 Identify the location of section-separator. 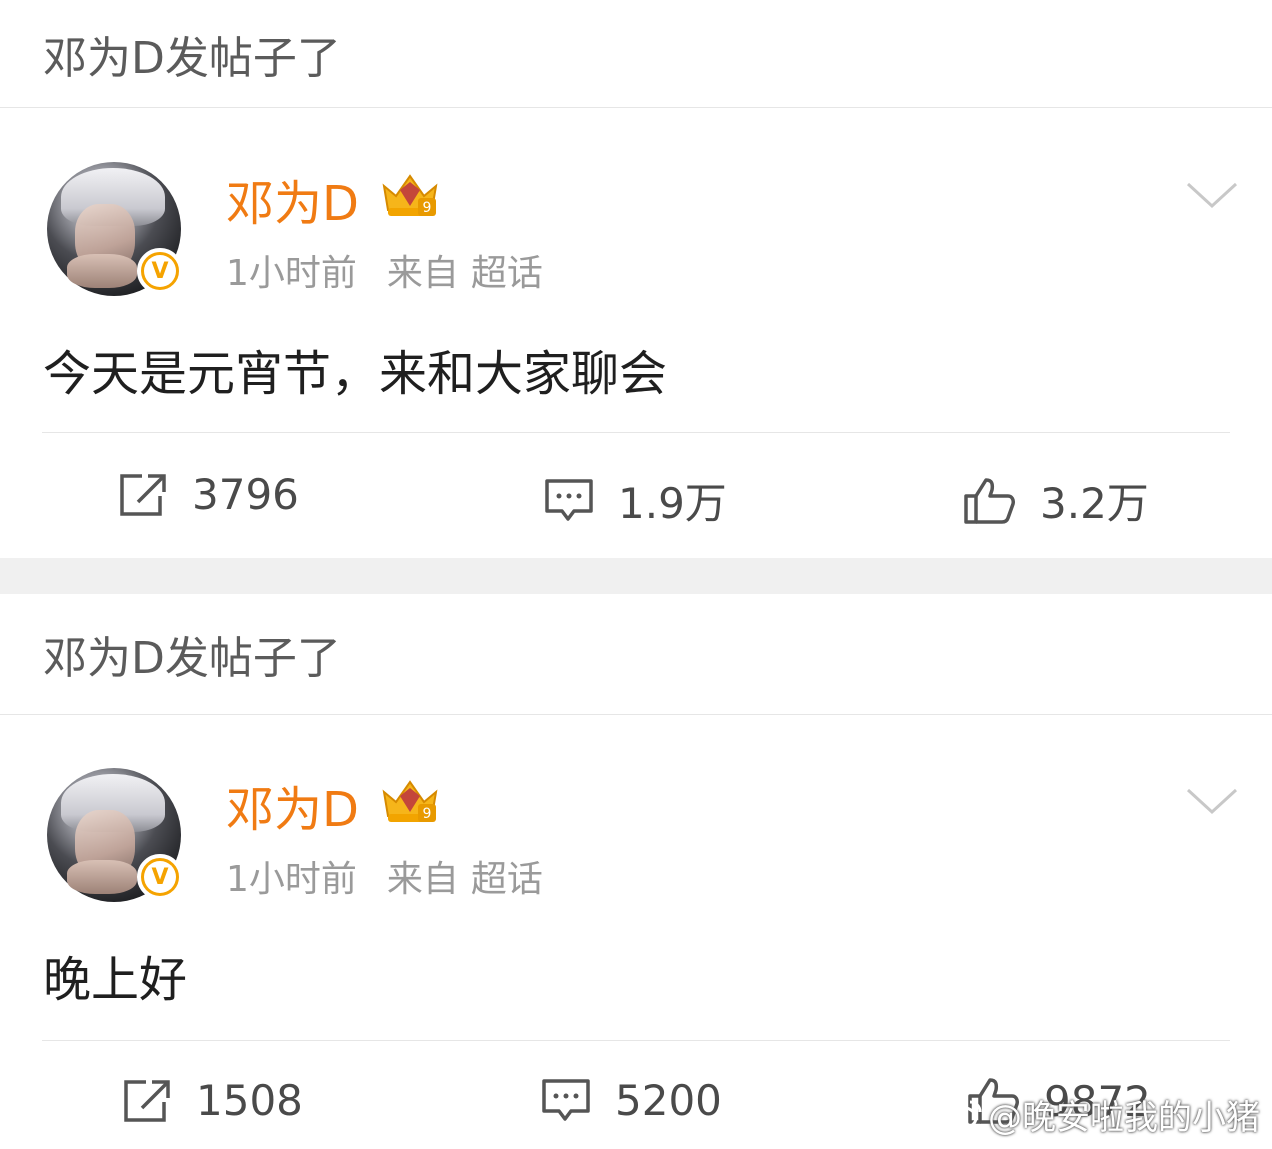
(636, 576).